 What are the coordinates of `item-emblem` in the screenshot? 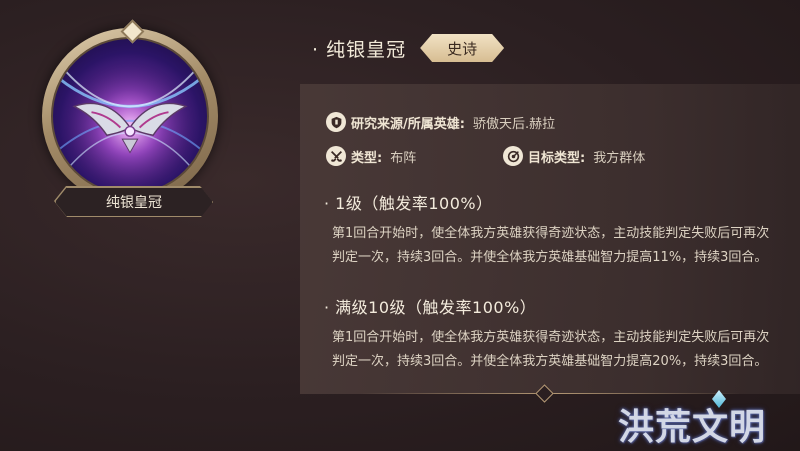 It's located at (130, 111).